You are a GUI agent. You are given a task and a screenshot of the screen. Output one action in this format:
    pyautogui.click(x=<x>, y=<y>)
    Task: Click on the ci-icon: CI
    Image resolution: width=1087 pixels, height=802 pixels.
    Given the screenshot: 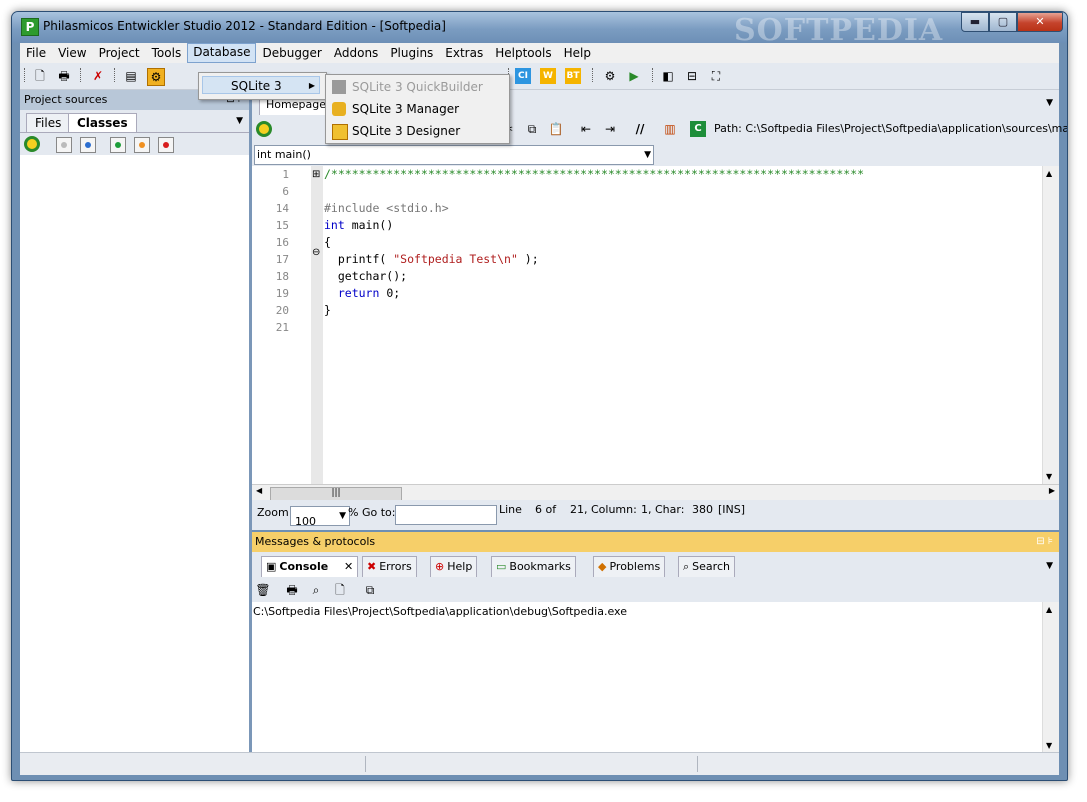 What is the action you would take?
    pyautogui.click(x=523, y=76)
    